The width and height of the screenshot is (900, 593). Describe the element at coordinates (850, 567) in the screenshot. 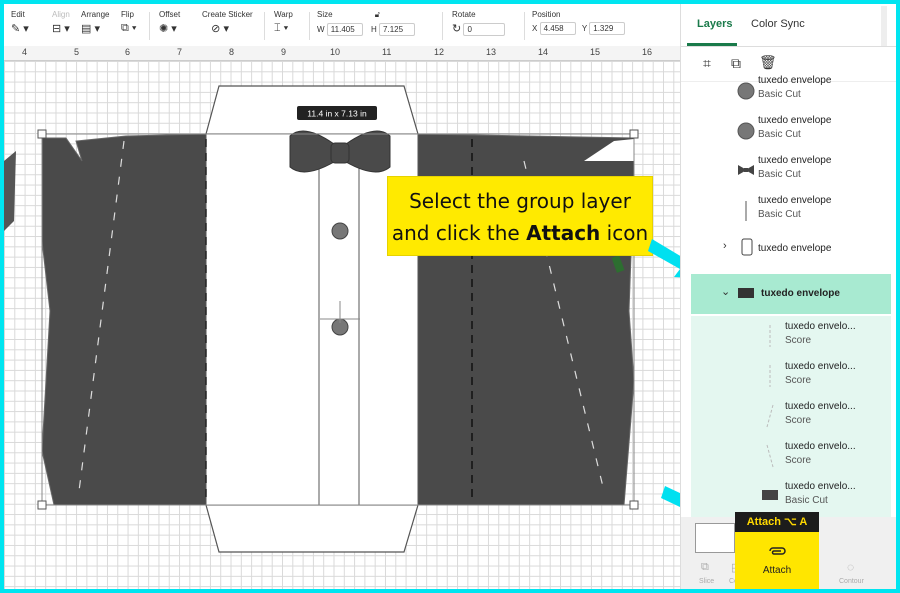

I see `contour-icon: ◌` at that location.